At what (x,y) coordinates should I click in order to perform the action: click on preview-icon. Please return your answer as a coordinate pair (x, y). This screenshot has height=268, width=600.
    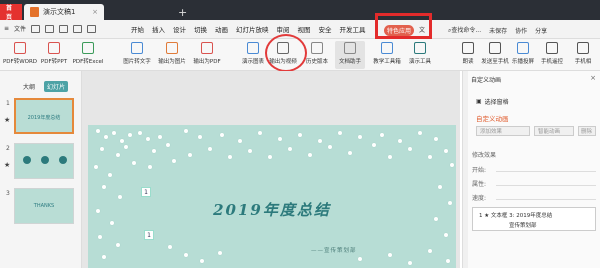
    Looking at the image, I should click on (64, 28).